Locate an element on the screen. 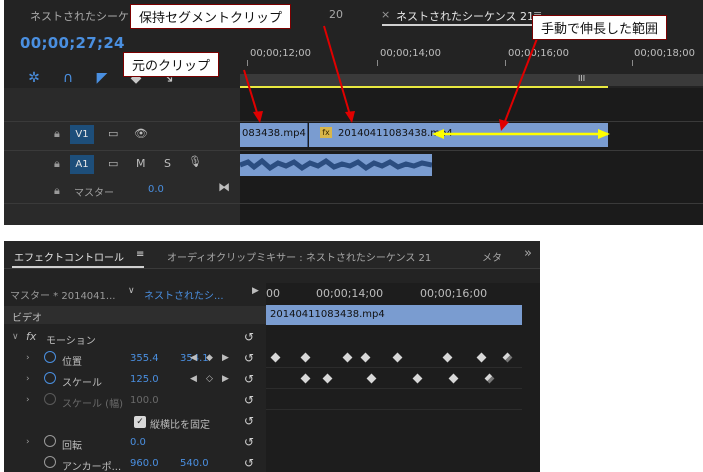  overflow-tabs-icon: » is located at coordinates (528, 253).